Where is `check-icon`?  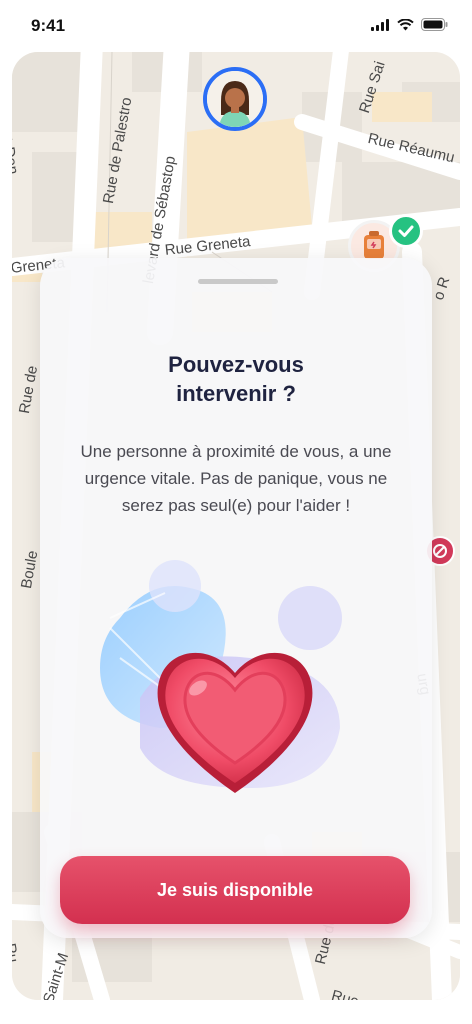
check-icon is located at coordinates (406, 231).